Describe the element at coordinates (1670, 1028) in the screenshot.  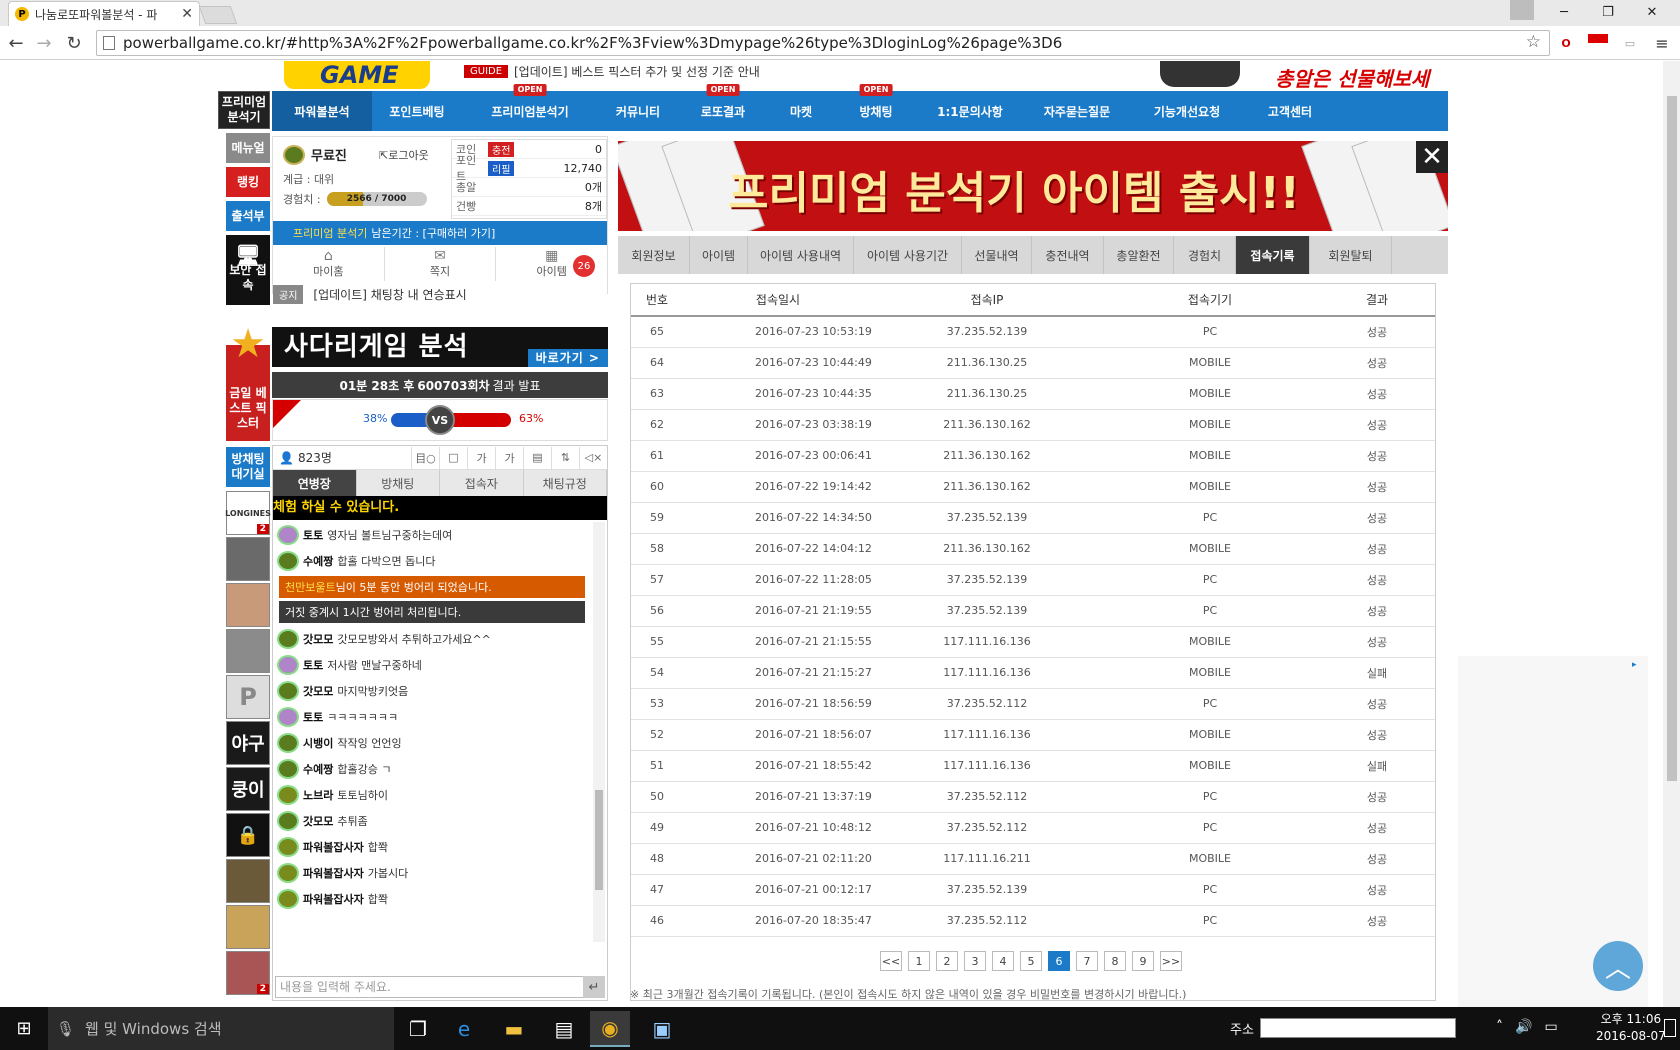
I see `notification-icon` at that location.